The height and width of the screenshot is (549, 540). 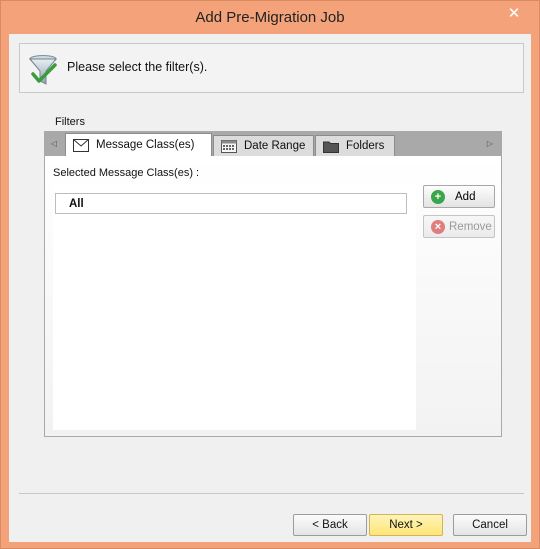 What do you see at coordinates (271, 68) in the screenshot?
I see `header-panel: Please select the filter(s).` at bounding box center [271, 68].